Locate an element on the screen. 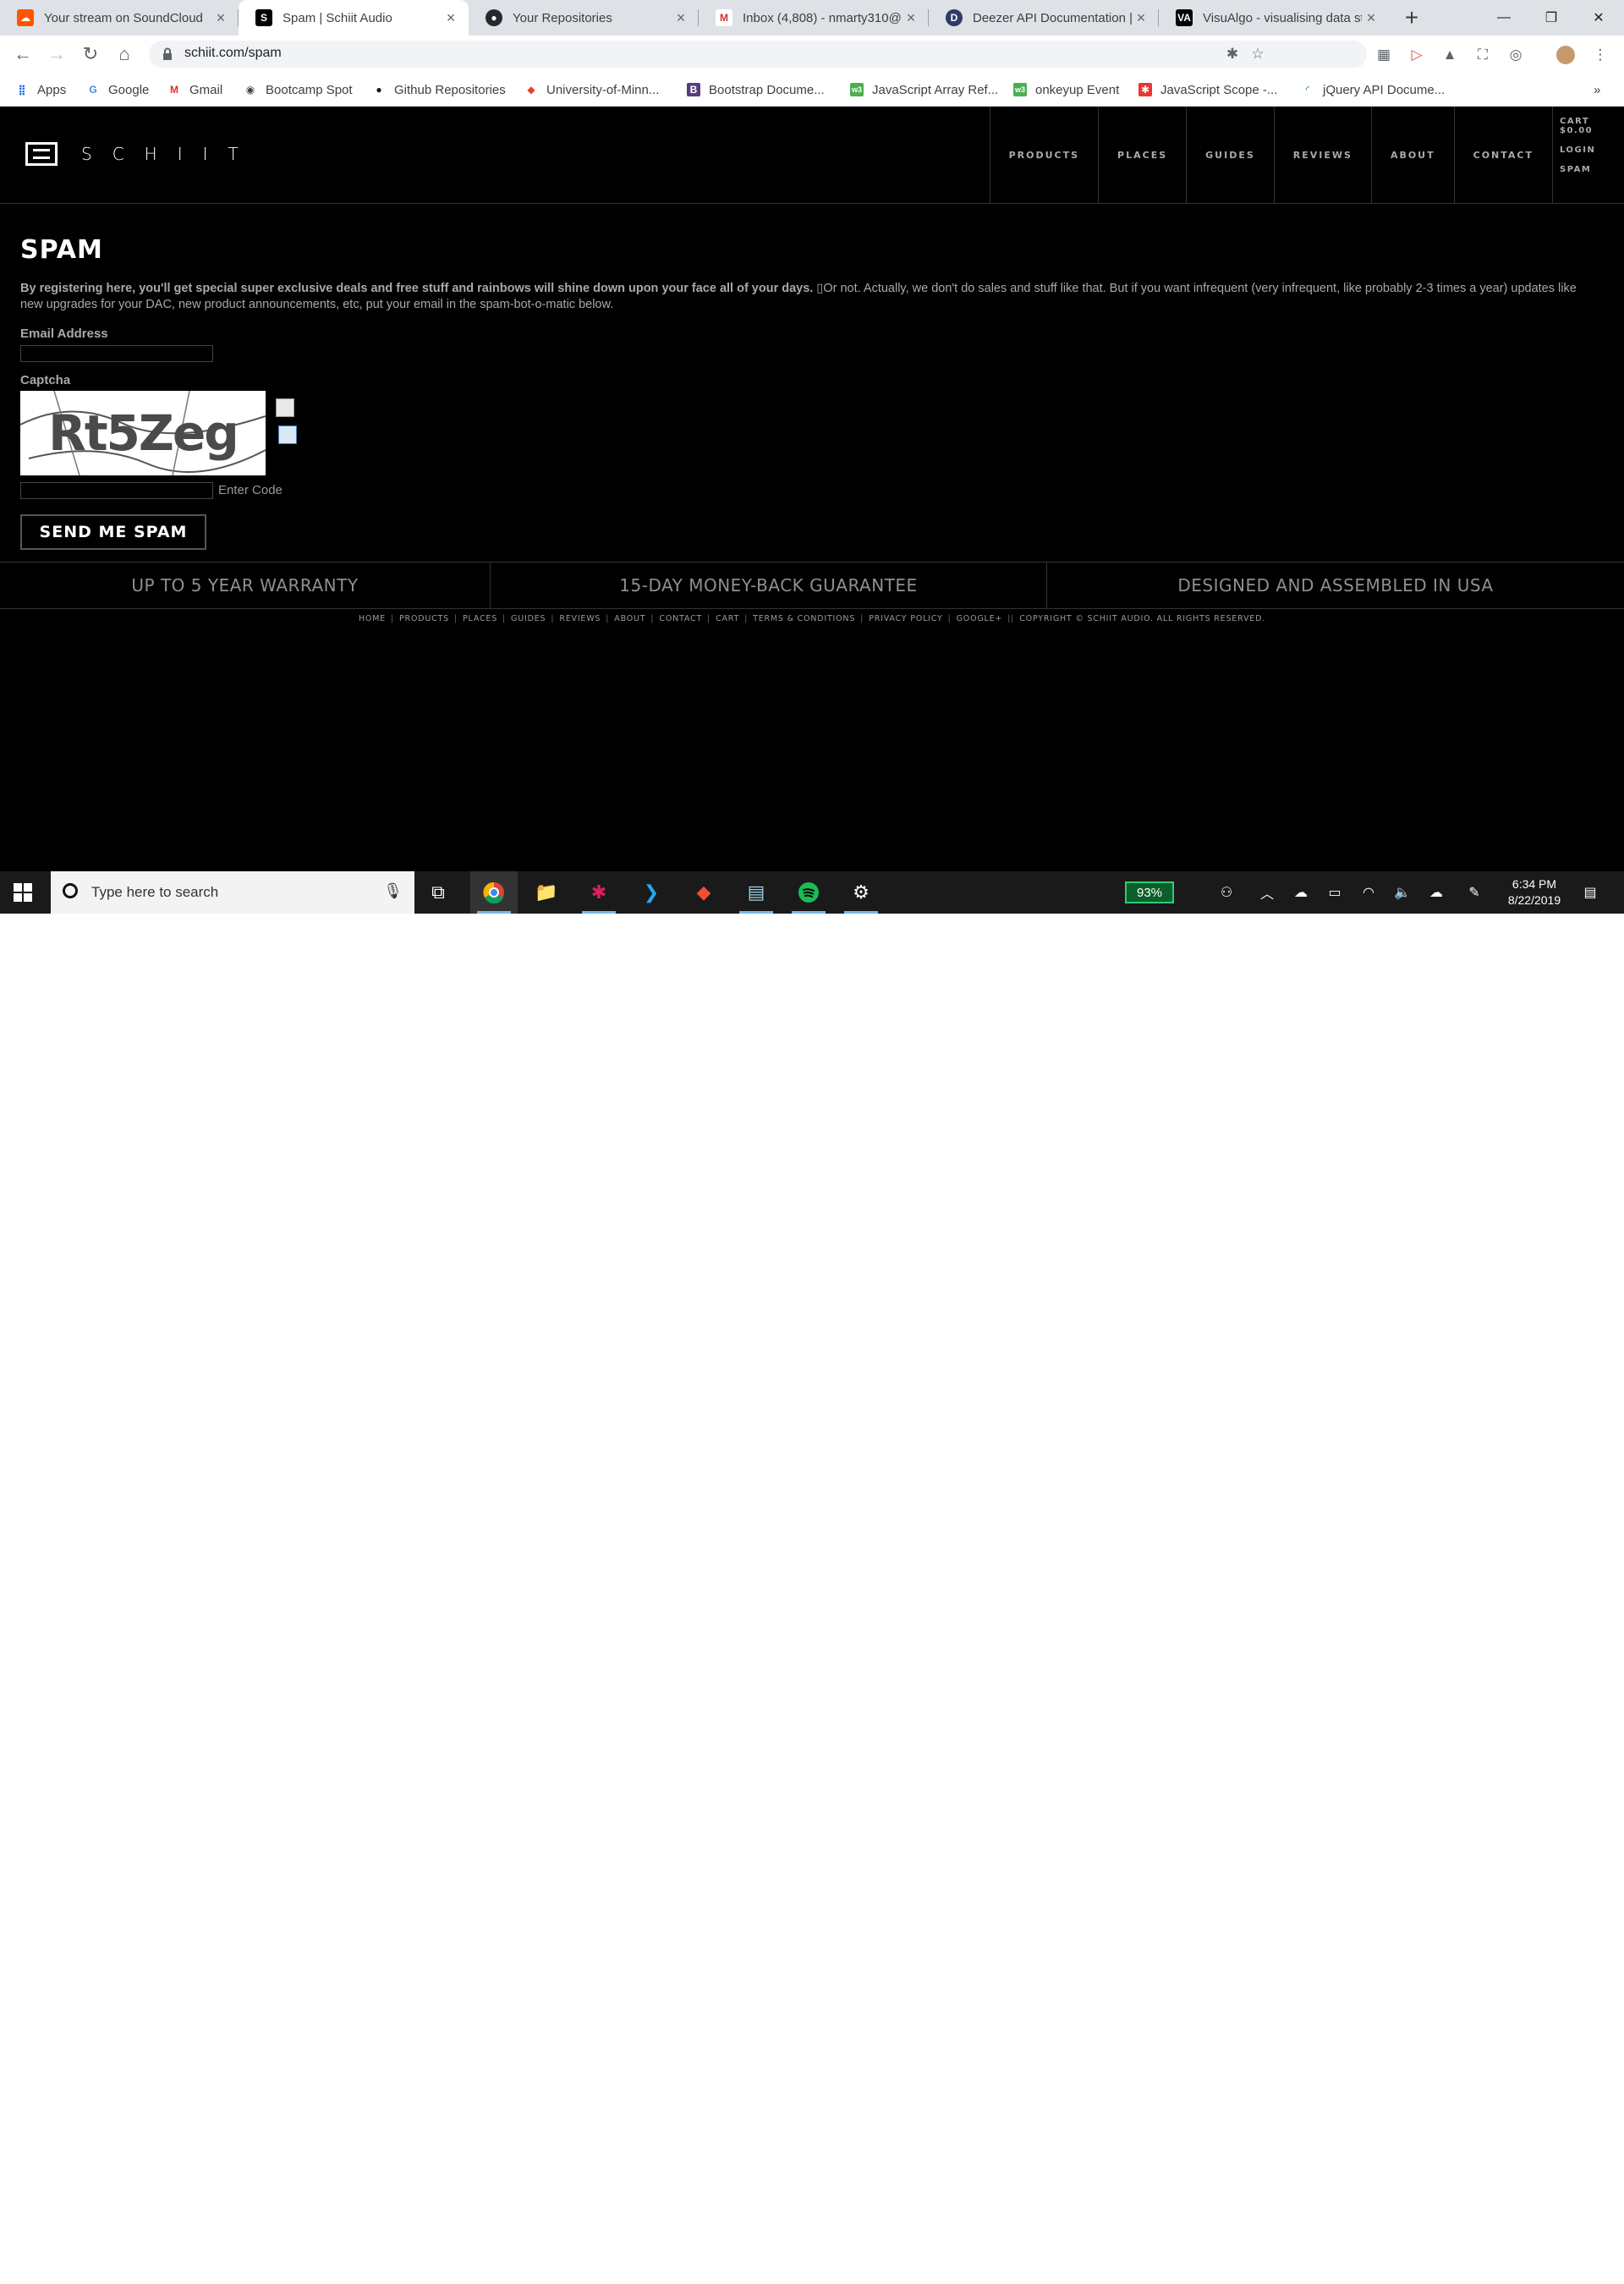 This screenshot has height=2284, width=1624. address-bar: schiit.com/spam ✱ ☆ is located at coordinates (758, 55).